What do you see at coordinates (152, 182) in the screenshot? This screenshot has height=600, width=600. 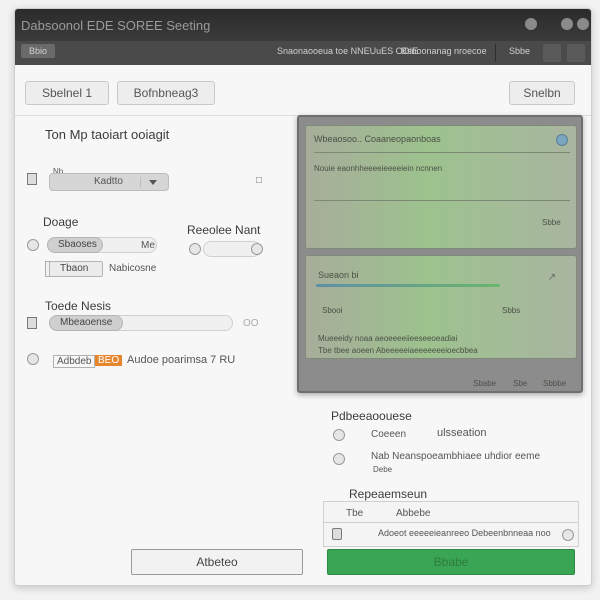 I see `chevron-down-icon` at bounding box center [152, 182].